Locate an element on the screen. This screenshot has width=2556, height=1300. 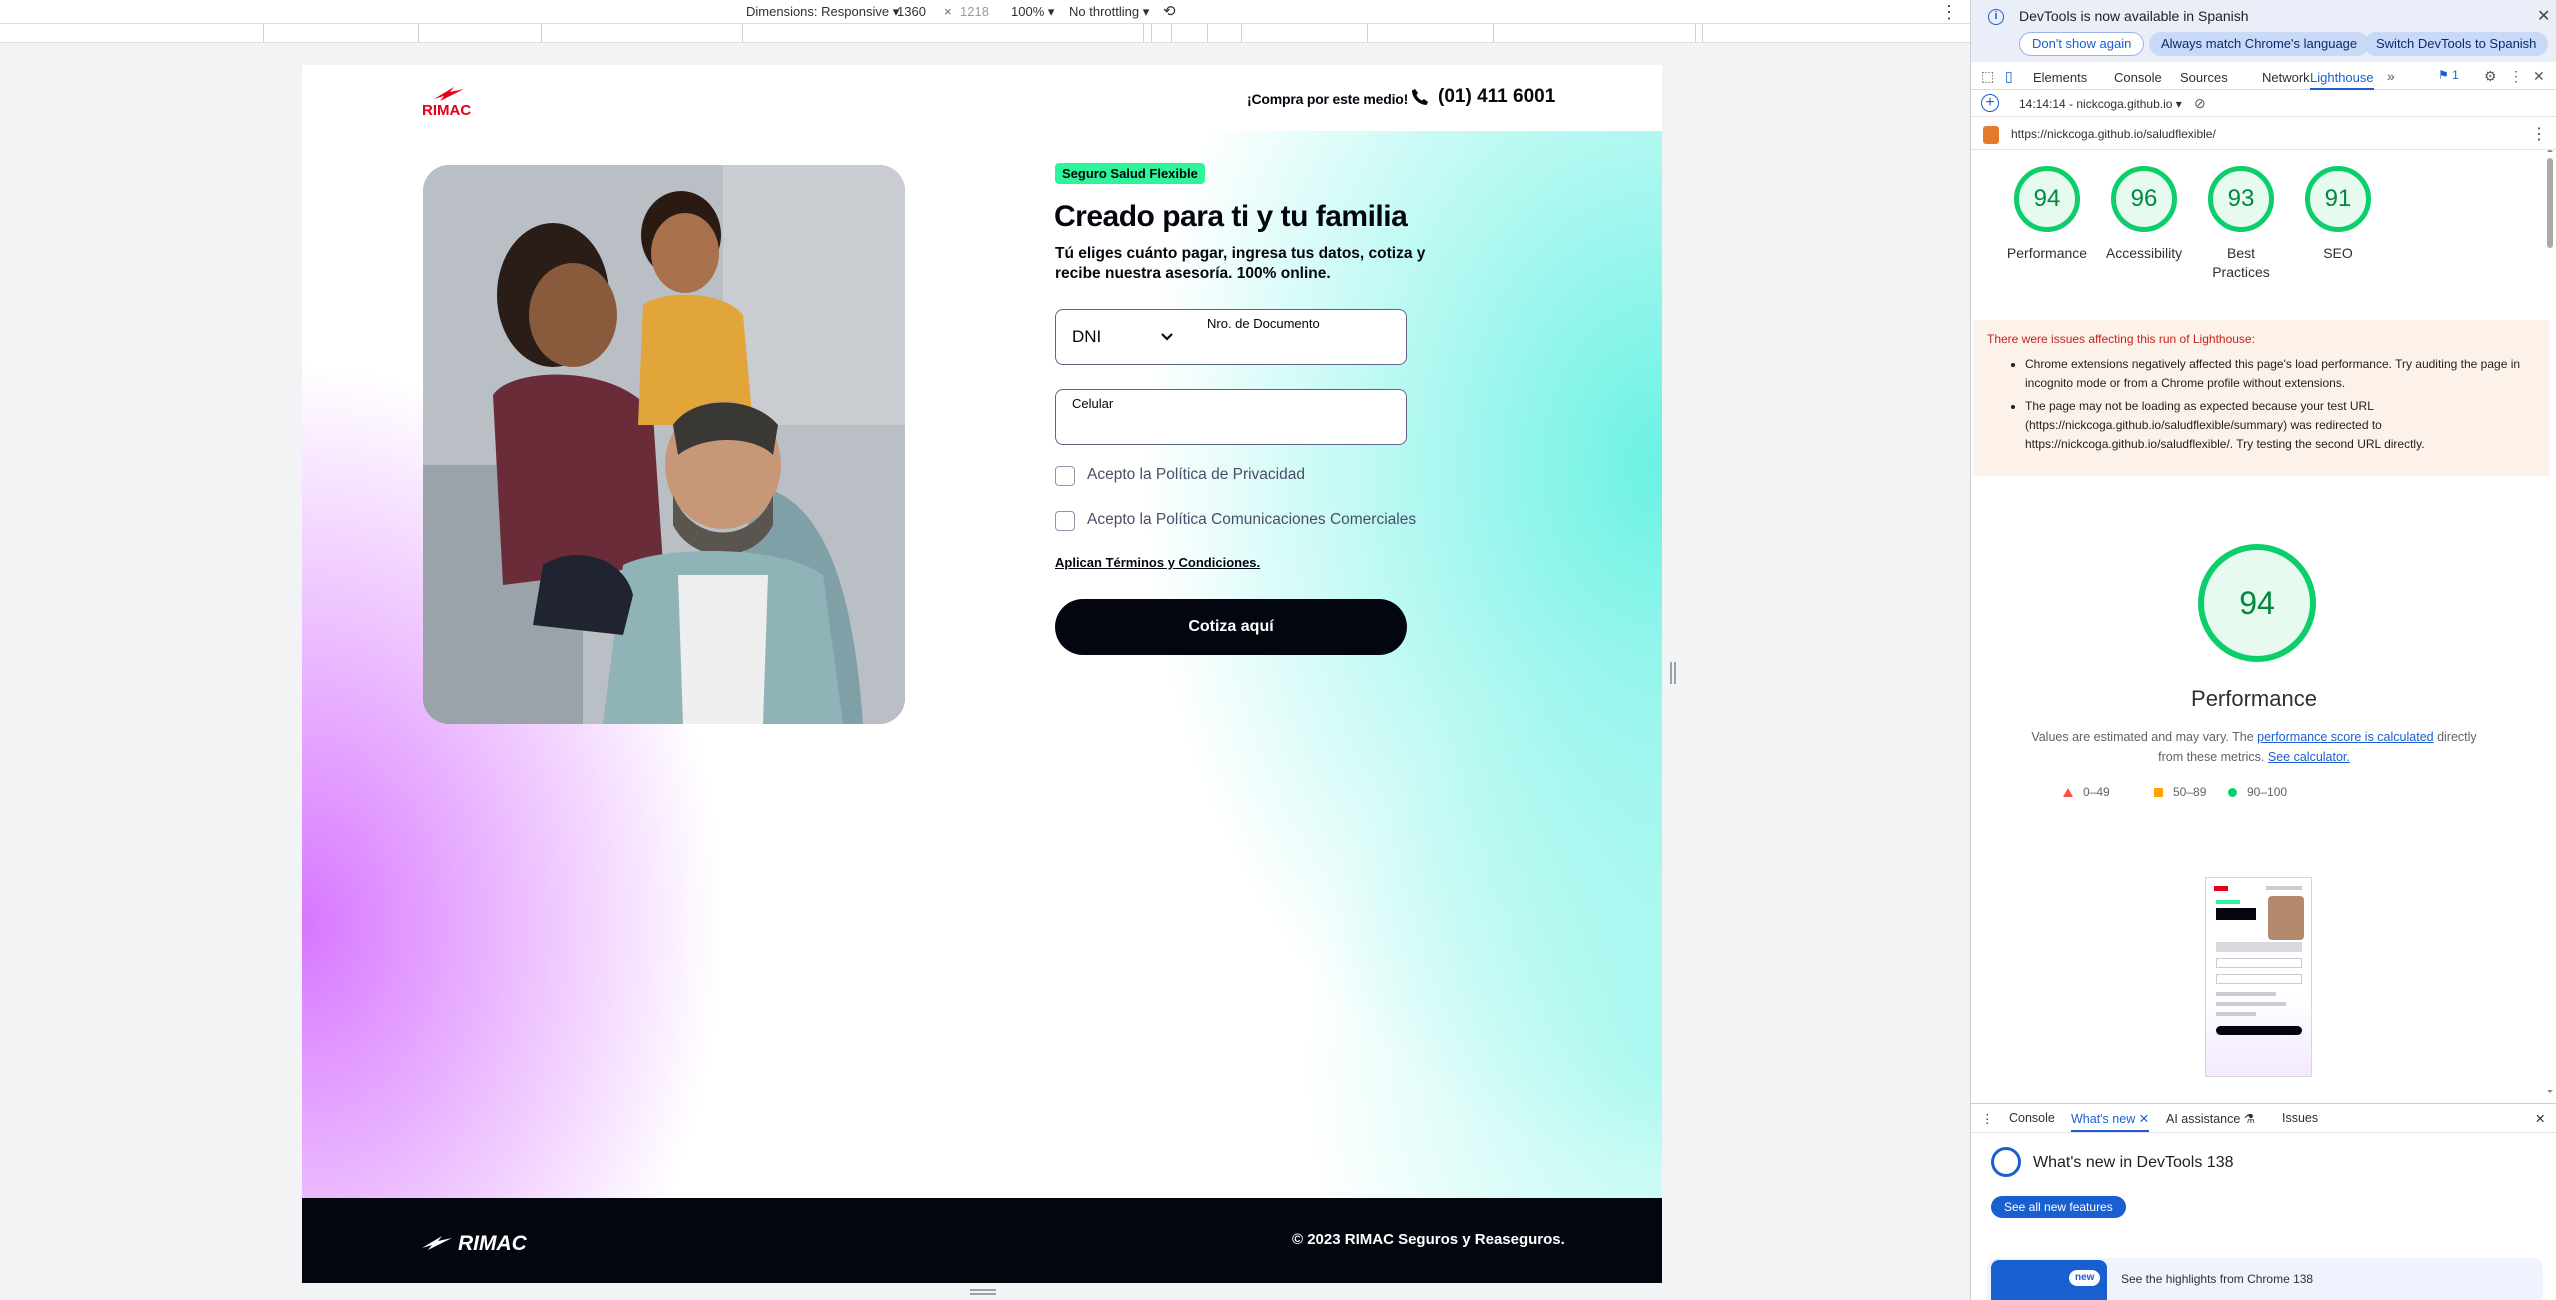
height-input: 1218 is located at coordinates (974, 12).